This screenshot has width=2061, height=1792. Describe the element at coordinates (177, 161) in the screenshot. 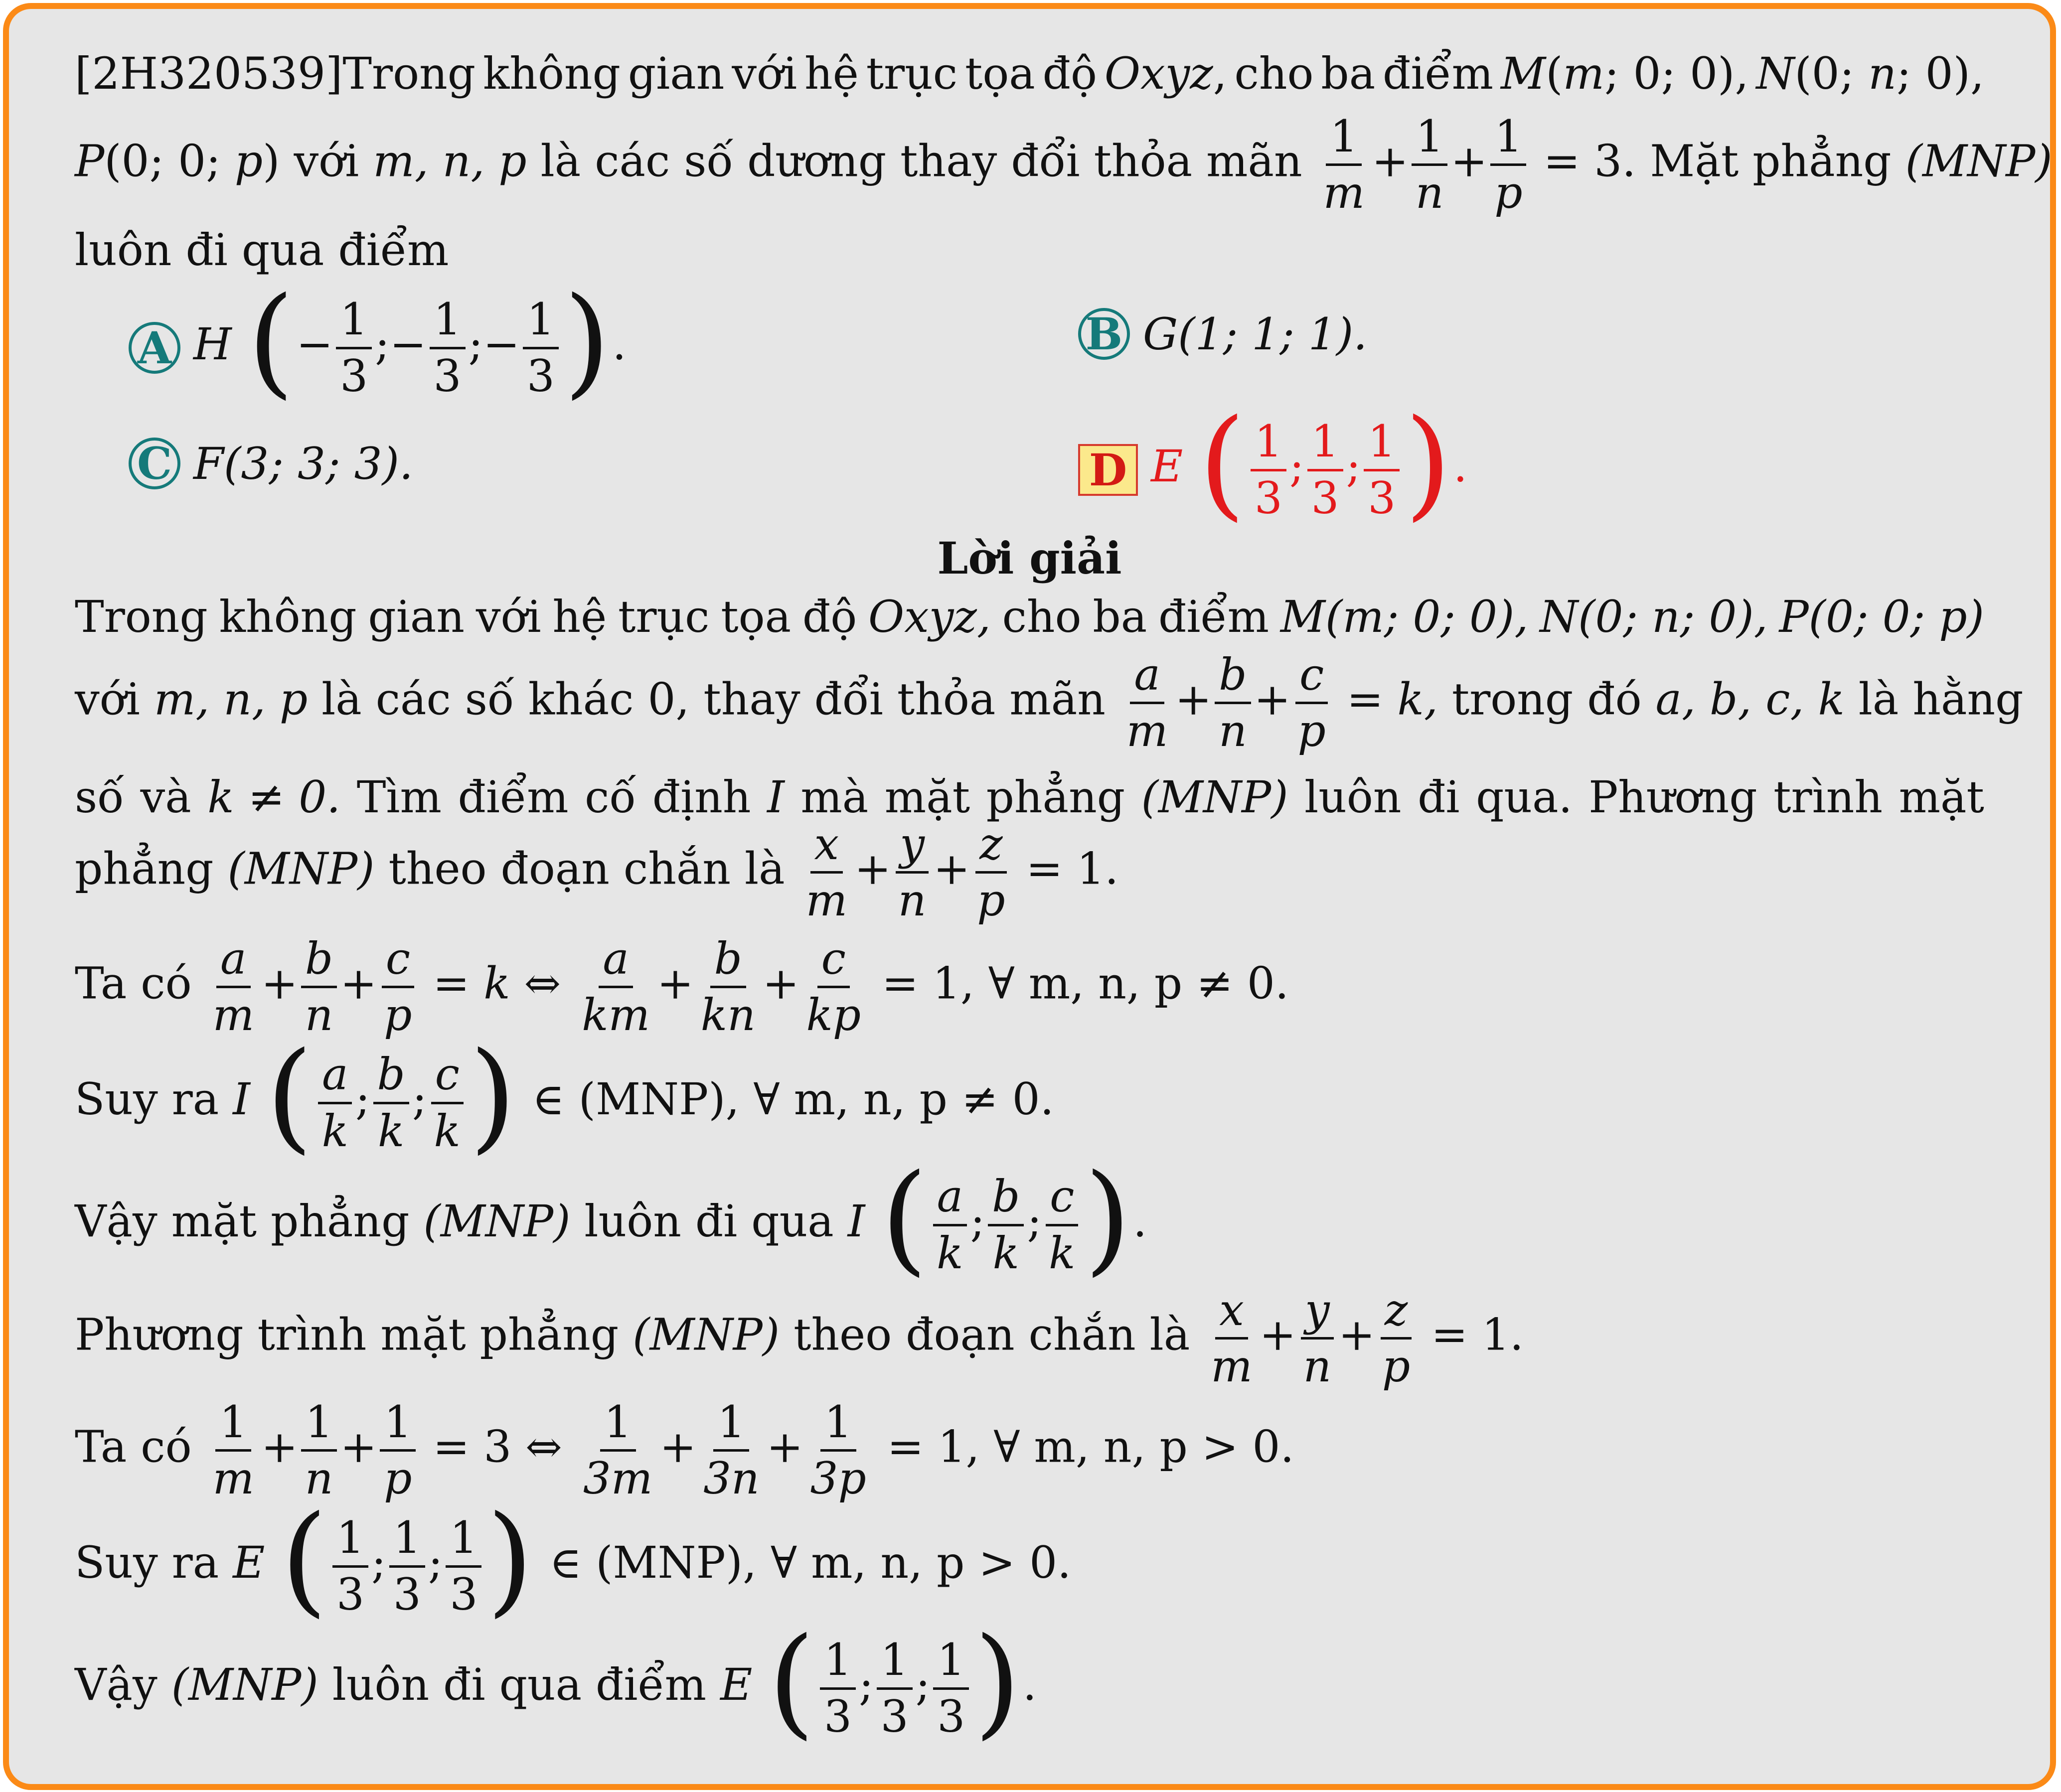

I see `point-P: P(0; 0; p)` at that location.